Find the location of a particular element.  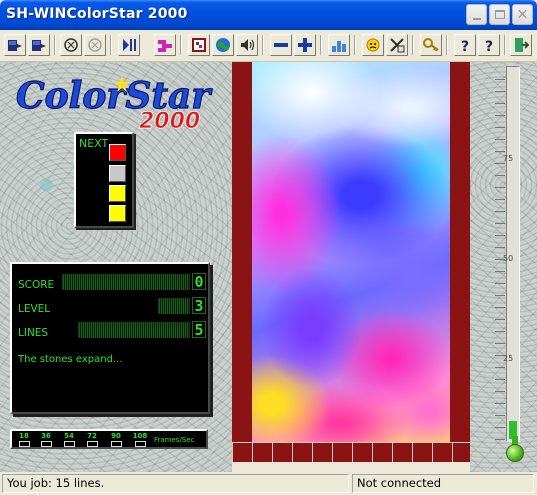

gauge-bulb-icon is located at coordinates (515, 453).